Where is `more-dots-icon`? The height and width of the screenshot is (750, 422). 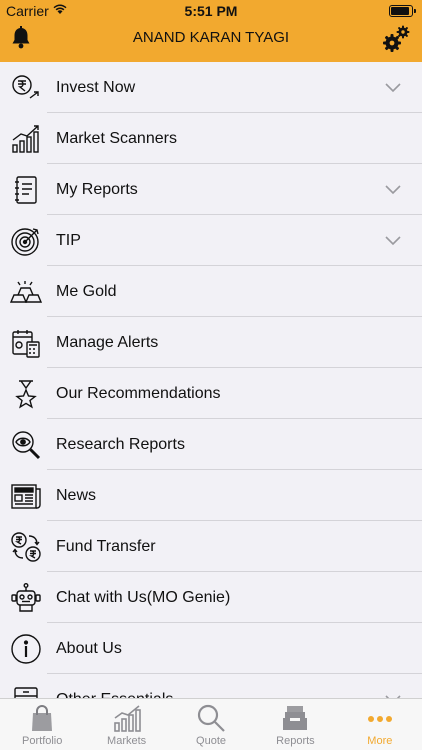 more-dots-icon is located at coordinates (380, 718).